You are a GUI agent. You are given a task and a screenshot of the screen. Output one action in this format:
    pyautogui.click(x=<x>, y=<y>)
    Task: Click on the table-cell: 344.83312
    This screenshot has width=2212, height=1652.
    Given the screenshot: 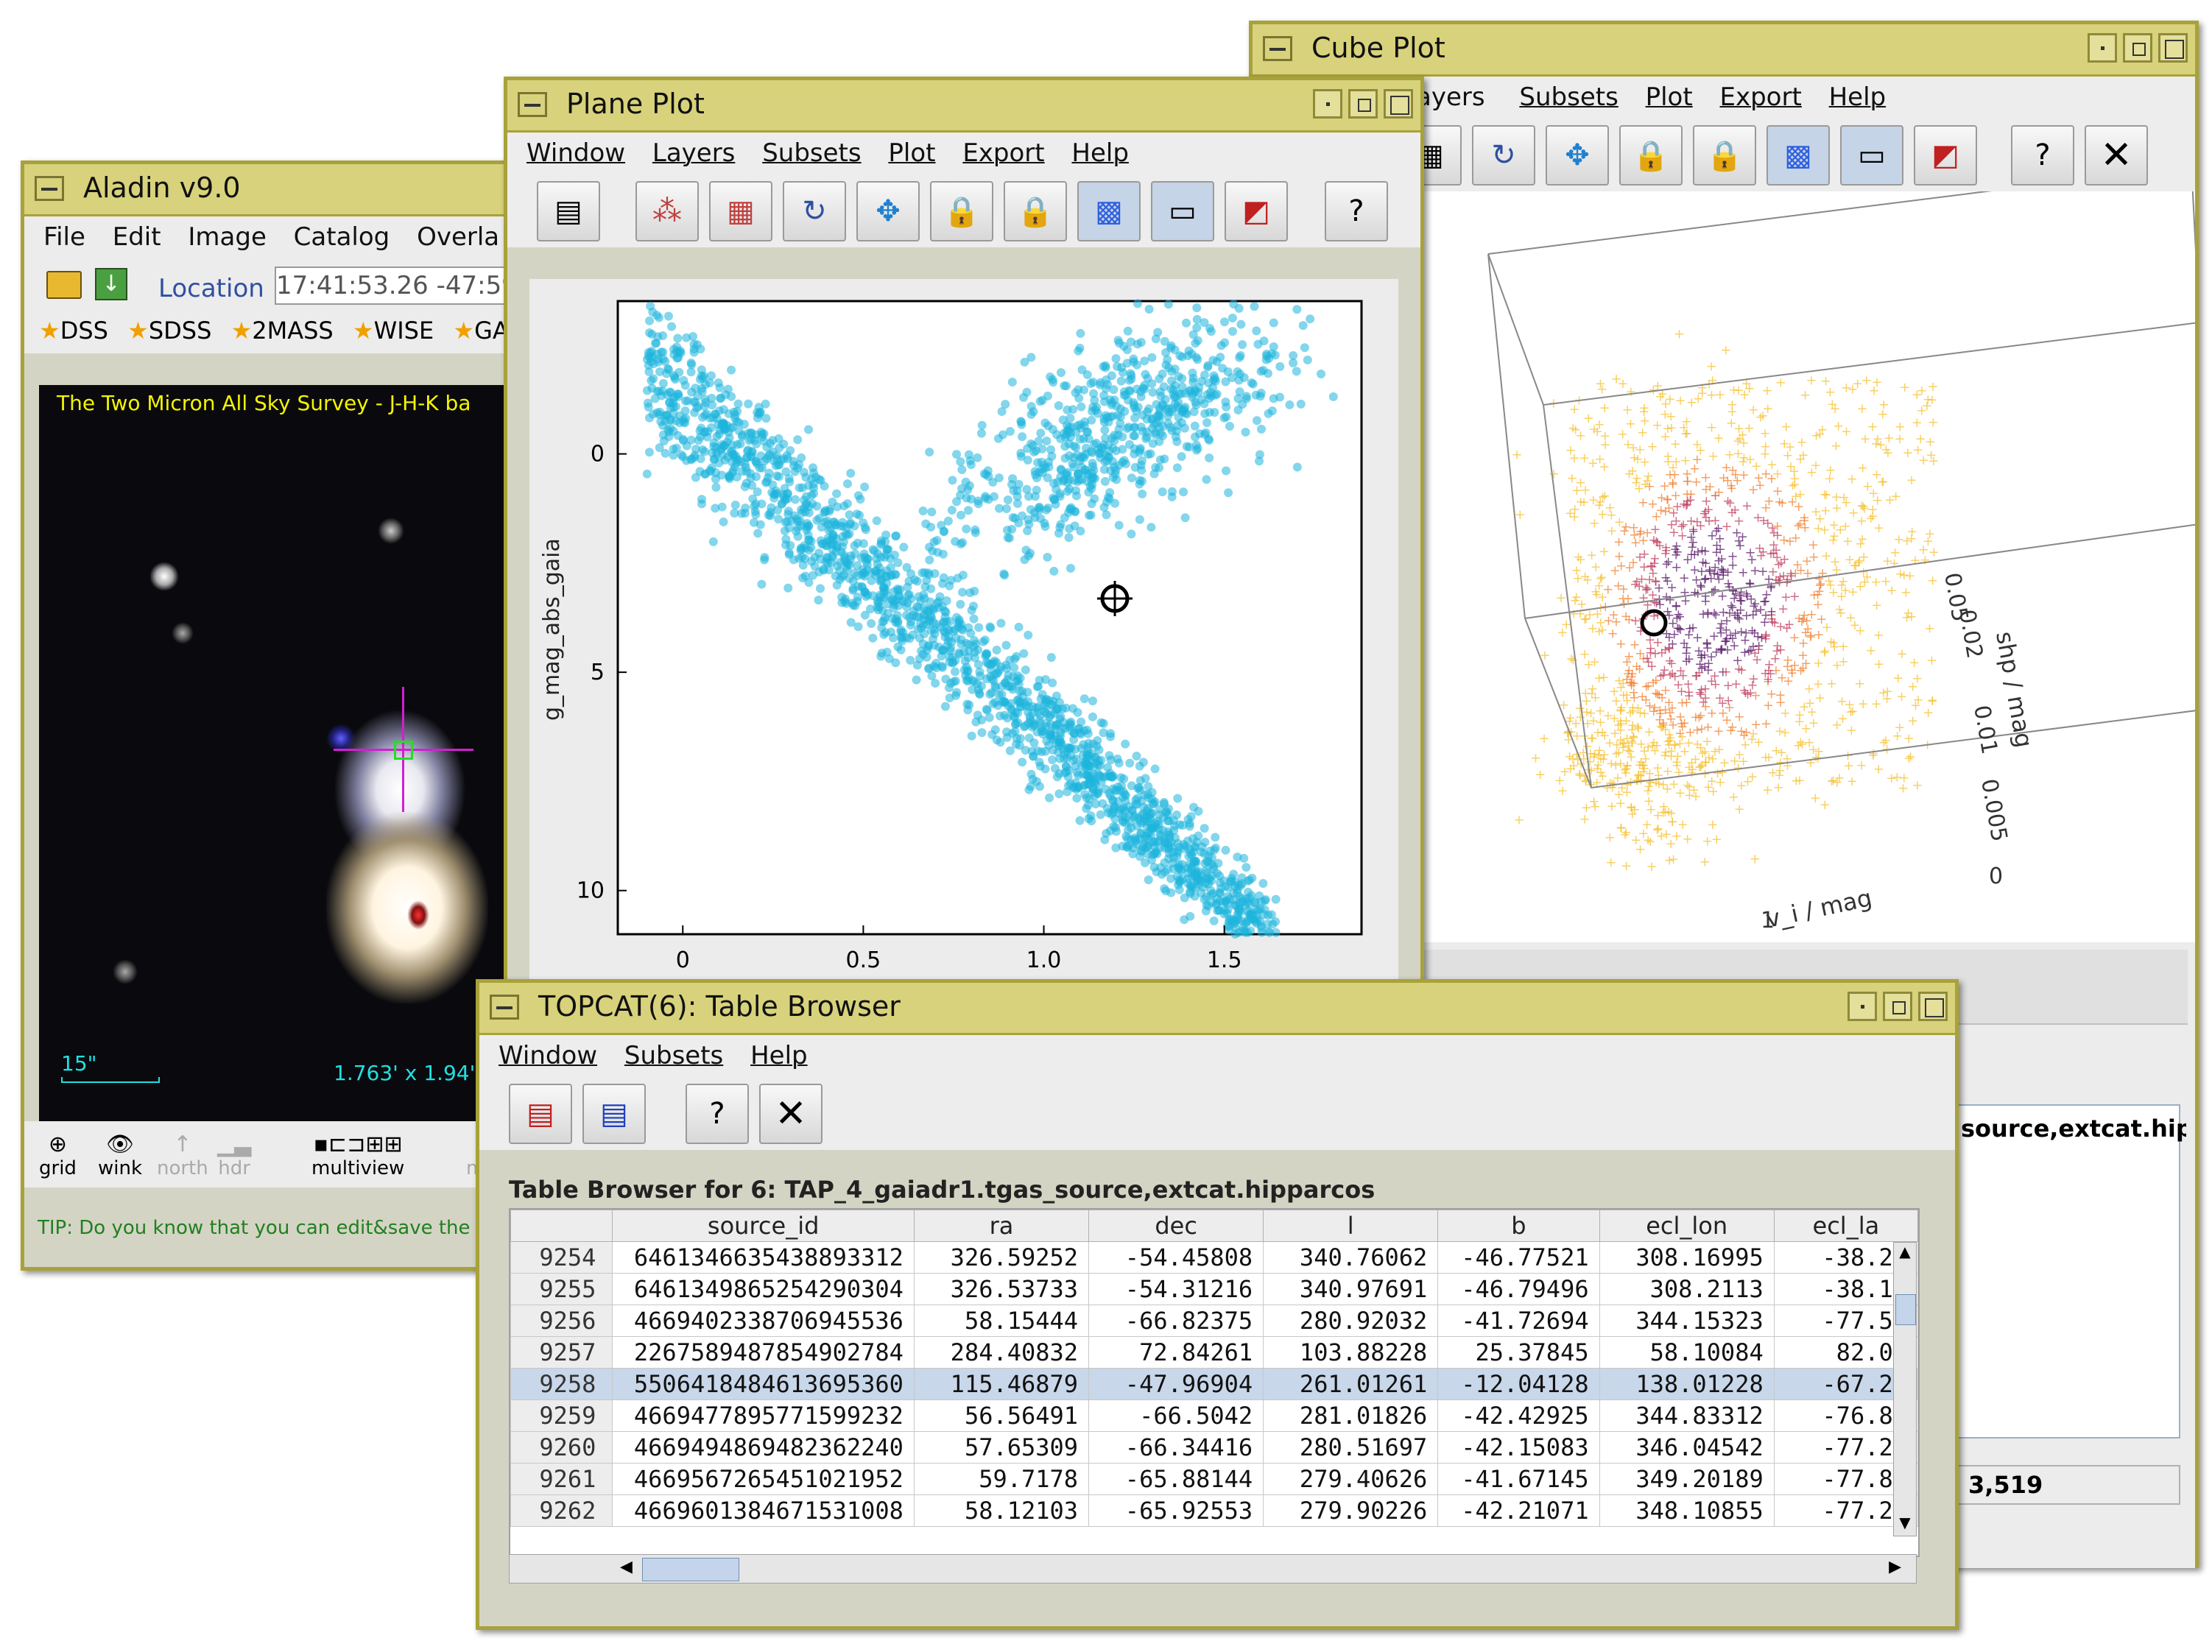 What is the action you would take?
    pyautogui.click(x=1687, y=1415)
    